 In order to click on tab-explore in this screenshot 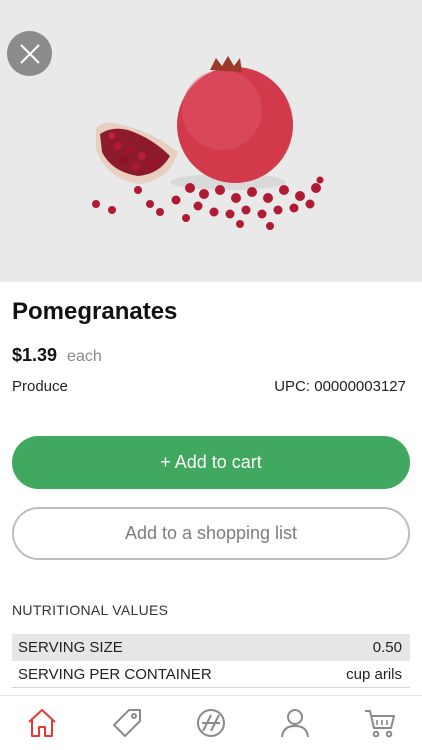, I will do `click(211, 723)`.